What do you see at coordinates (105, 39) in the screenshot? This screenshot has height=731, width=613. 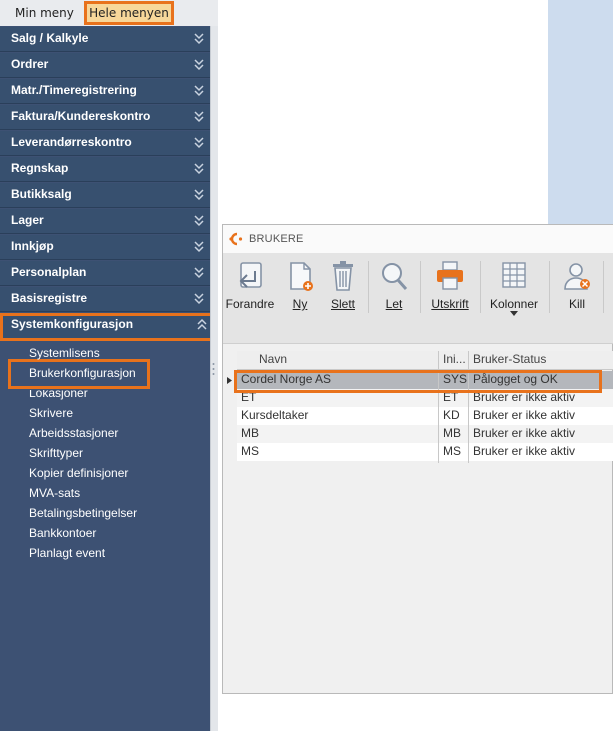 I see `section-salg-kalkyle: Salg / Kalkyle` at bounding box center [105, 39].